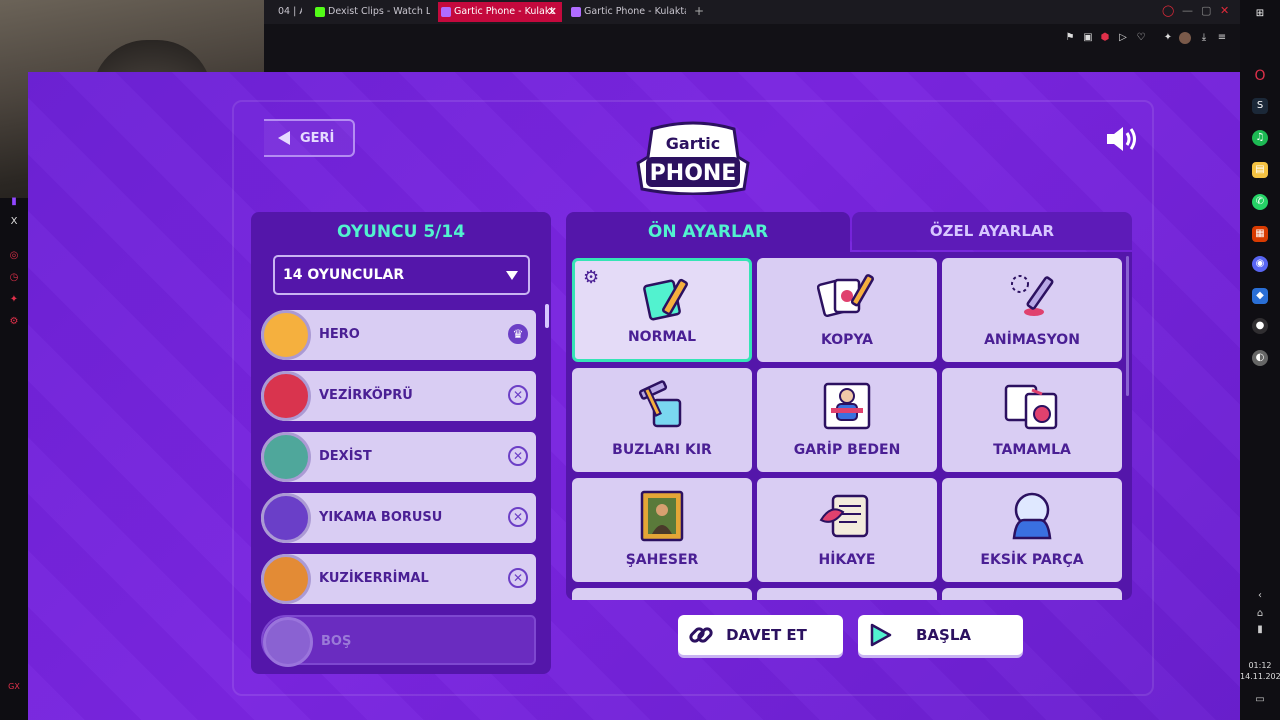 Image resolution: width=1280 pixels, height=720 pixels. Describe the element at coordinates (847, 450) in the screenshot. I see `mode-label: GARİP BEDEN` at that location.